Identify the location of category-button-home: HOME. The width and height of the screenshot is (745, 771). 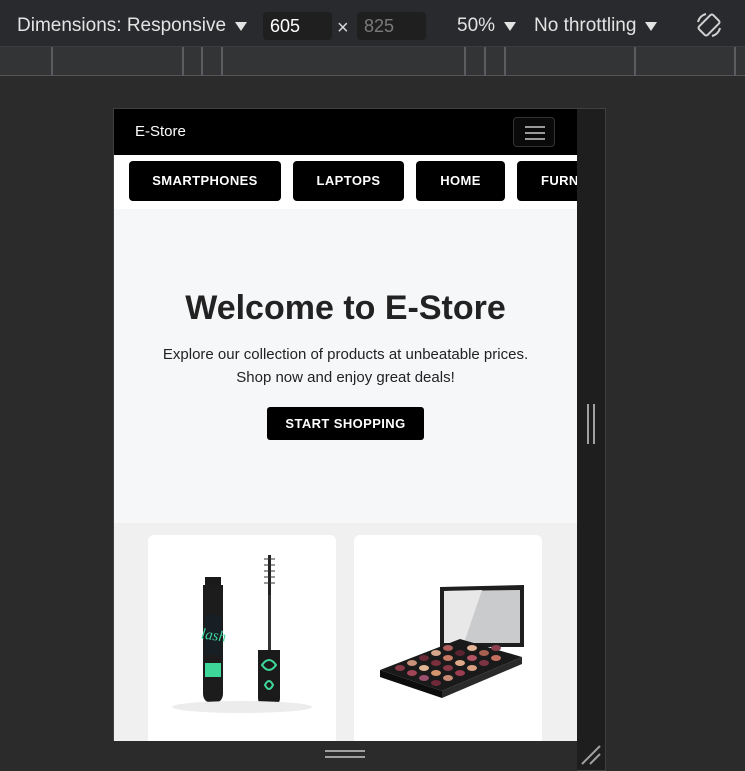
(460, 181).